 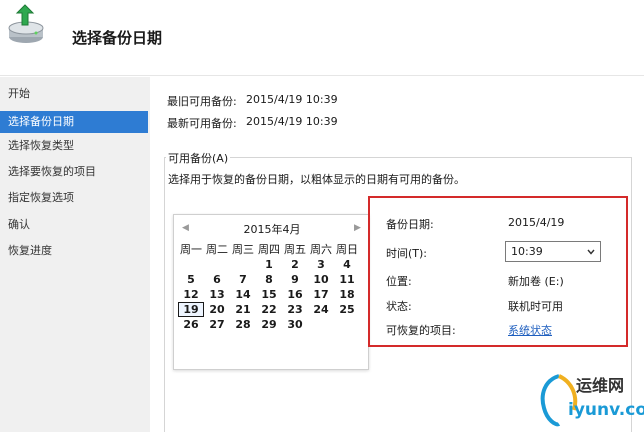 What do you see at coordinates (591, 252) in the screenshot?
I see `chevron-down-icon` at bounding box center [591, 252].